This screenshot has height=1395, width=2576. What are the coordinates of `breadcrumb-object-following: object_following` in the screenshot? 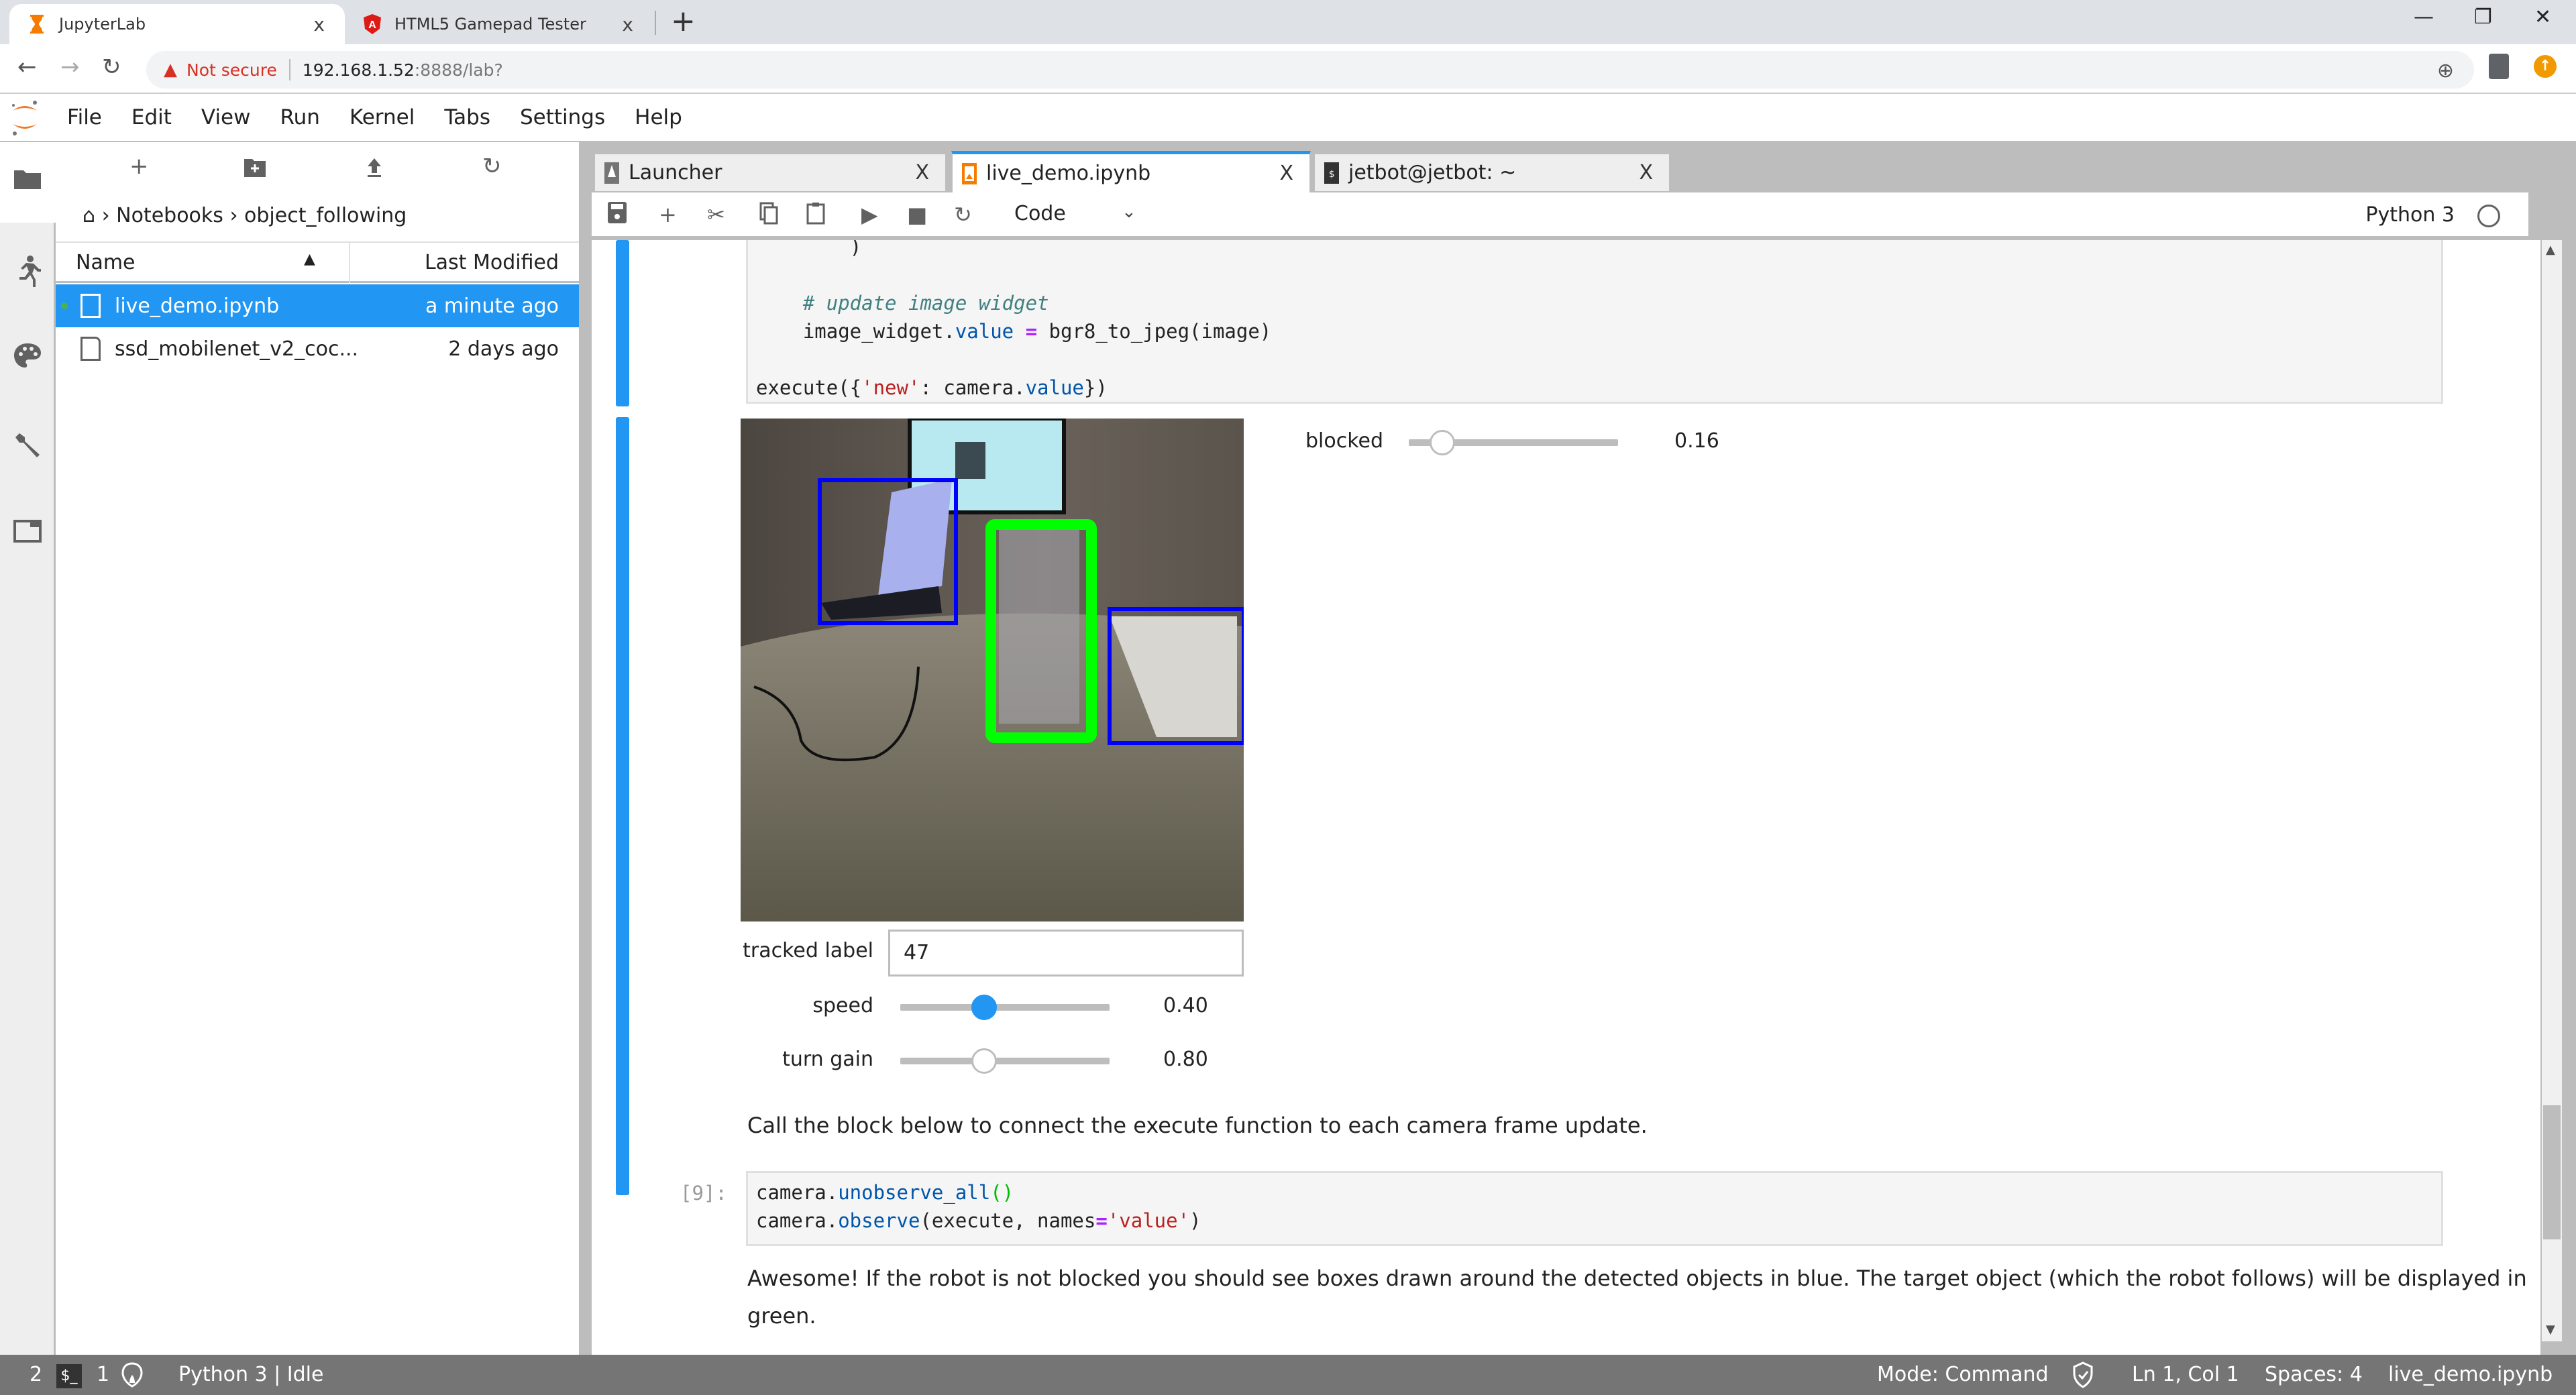 It's located at (325, 215).